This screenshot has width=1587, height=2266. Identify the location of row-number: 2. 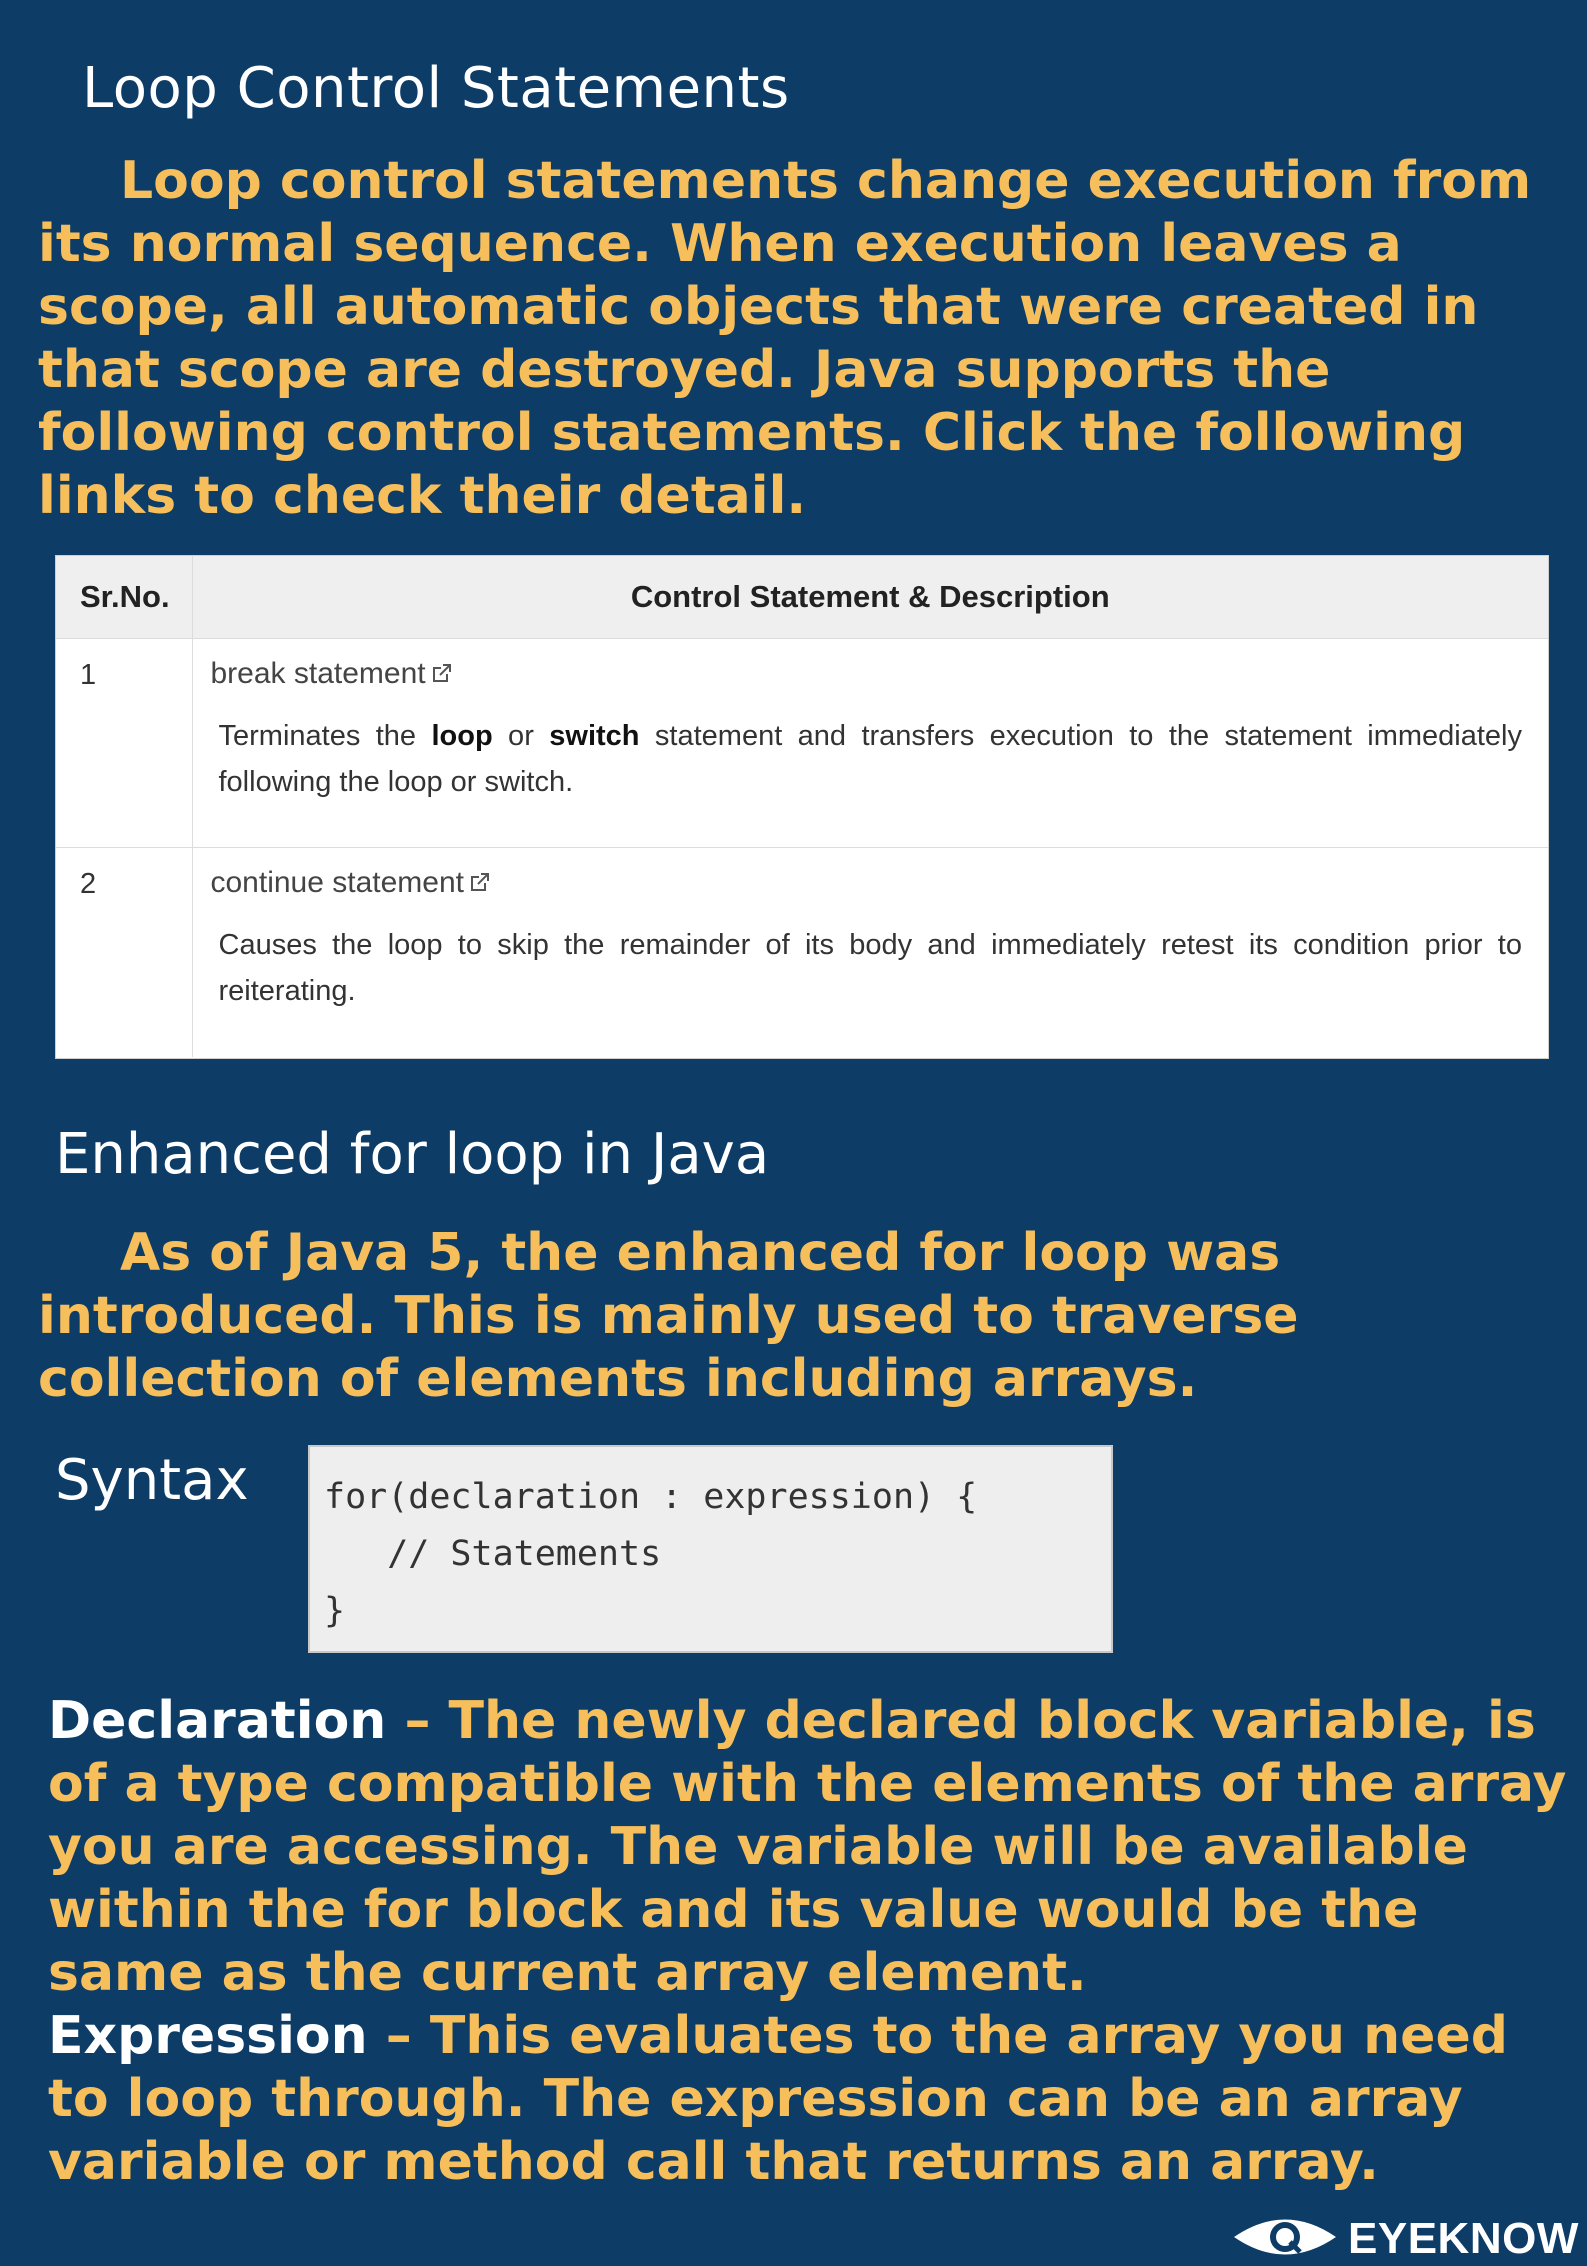
(124, 952).